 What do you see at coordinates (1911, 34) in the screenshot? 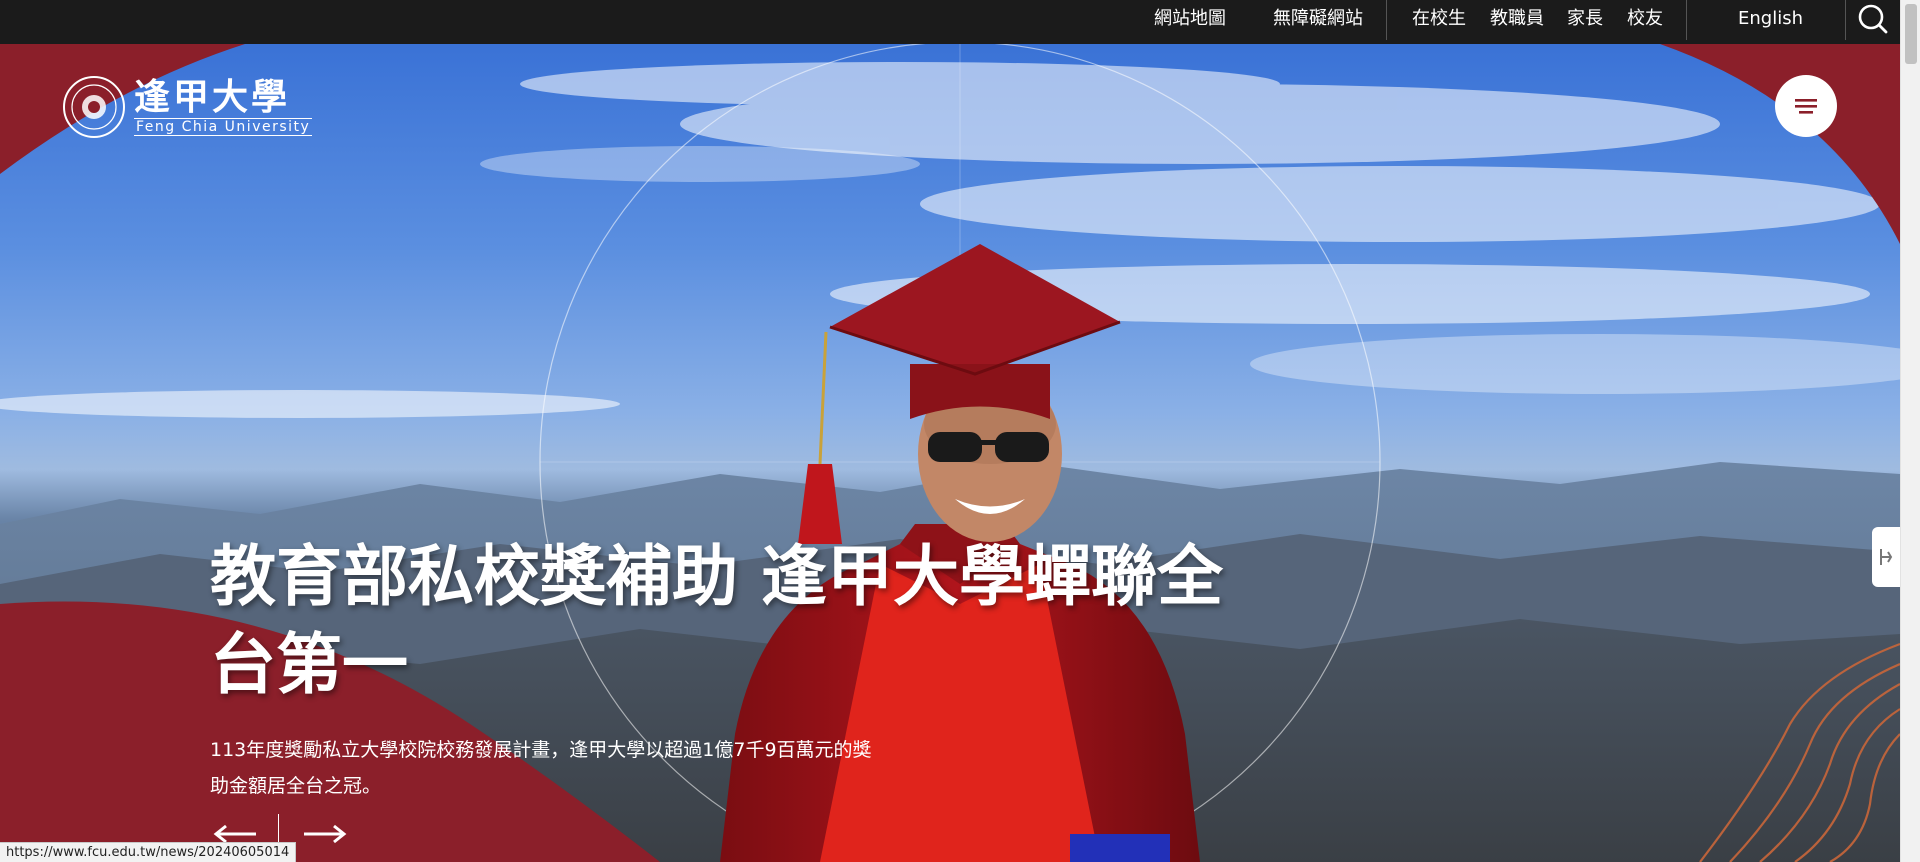
I see `scrollbar-thumb` at bounding box center [1911, 34].